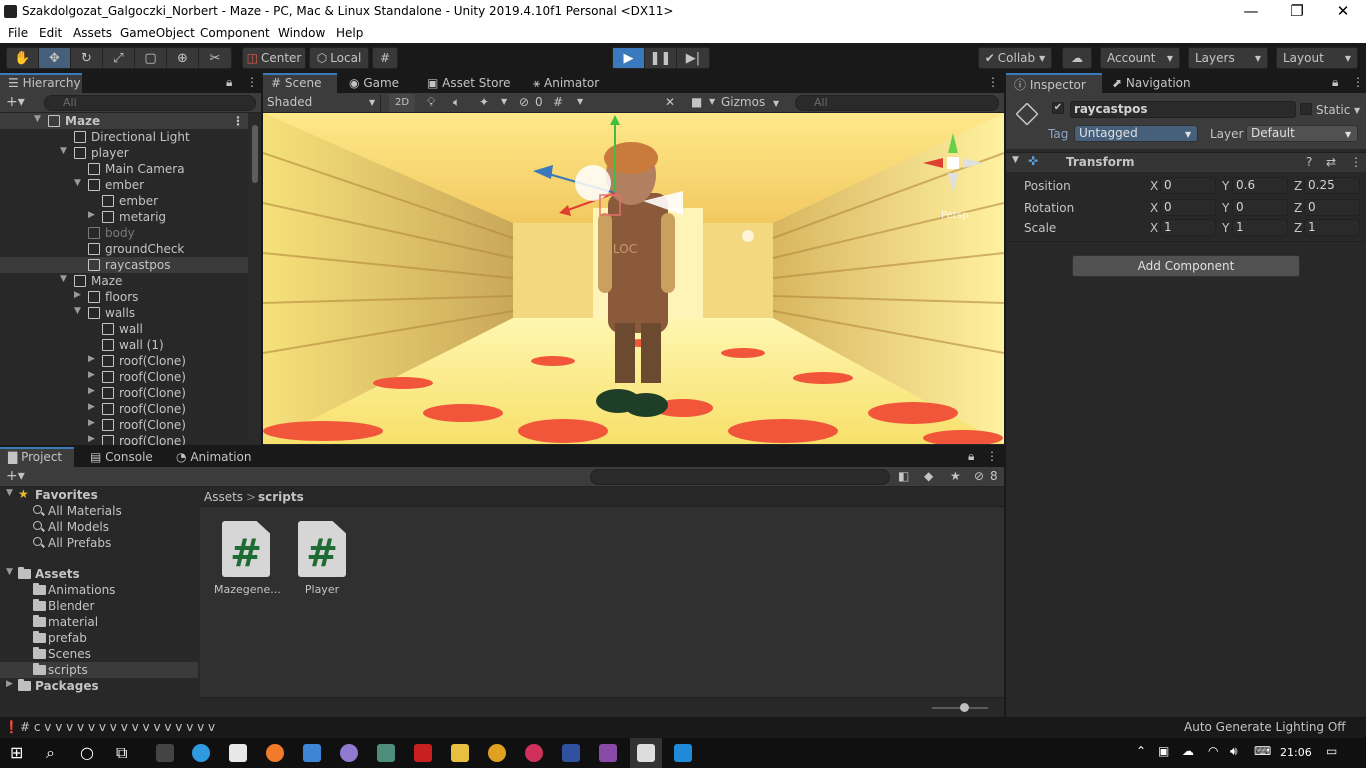  I want to click on edge-icon, so click(201, 753).